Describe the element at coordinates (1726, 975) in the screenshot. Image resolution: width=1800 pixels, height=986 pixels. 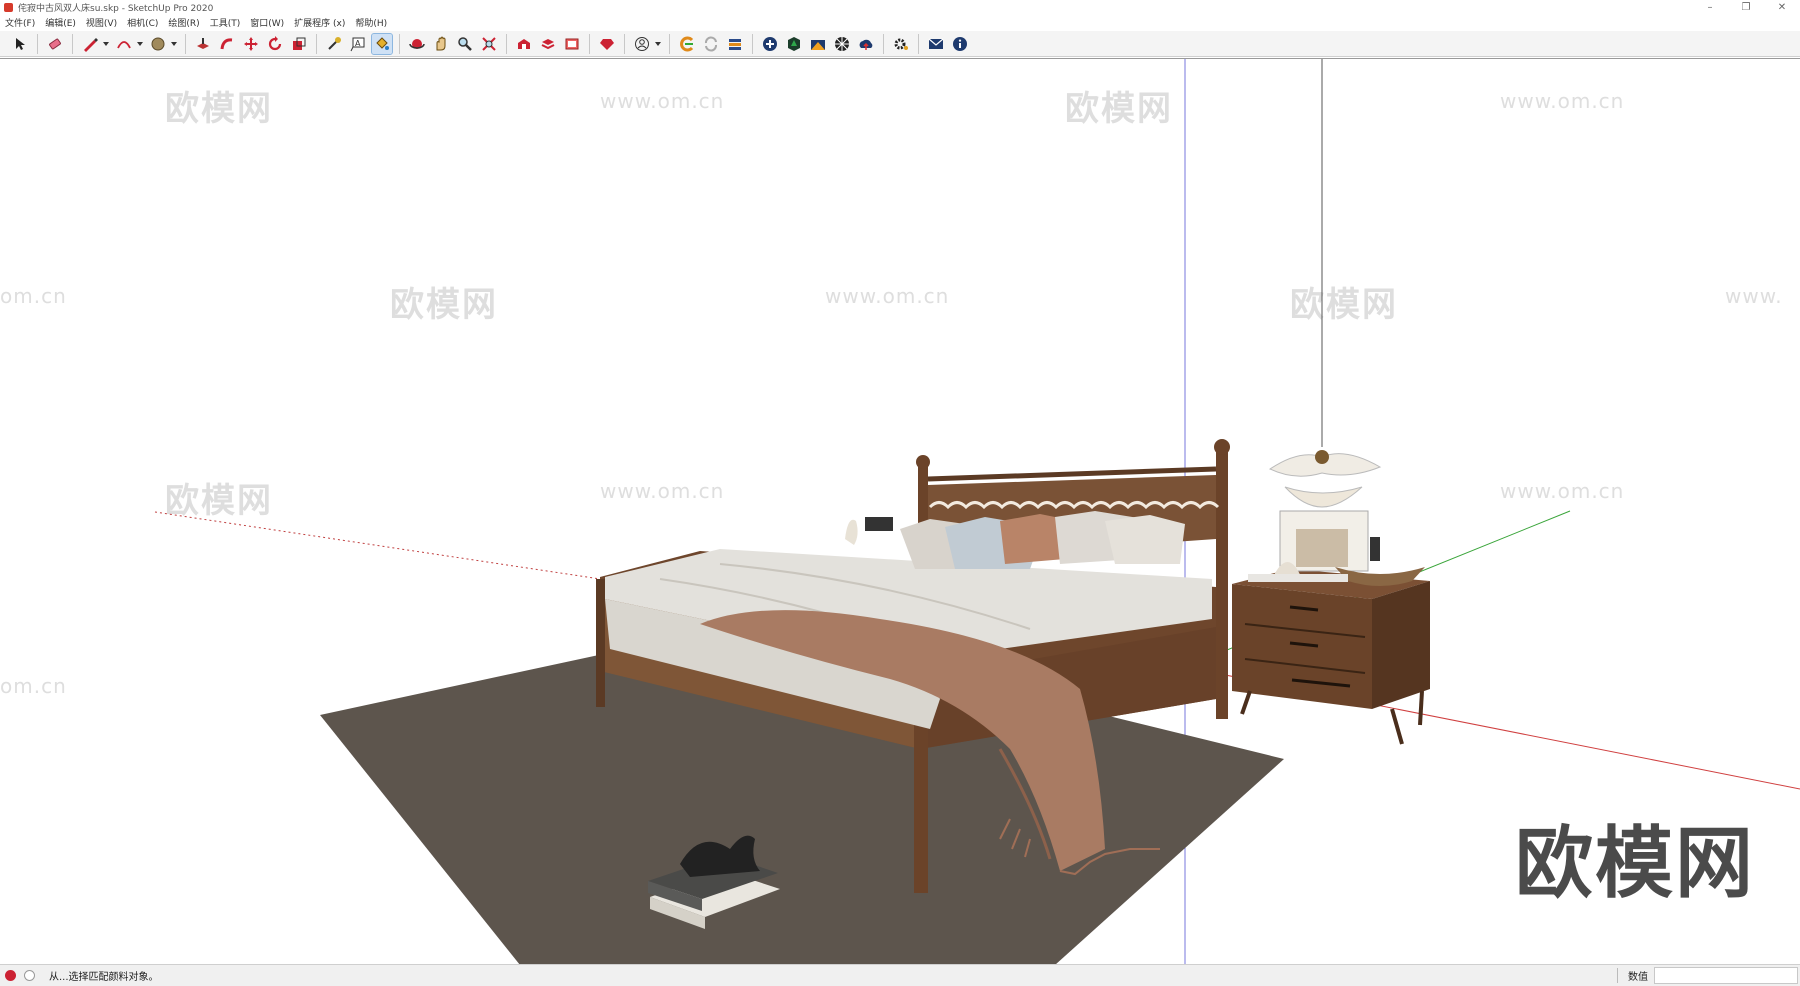
I see `measurements-input` at that location.